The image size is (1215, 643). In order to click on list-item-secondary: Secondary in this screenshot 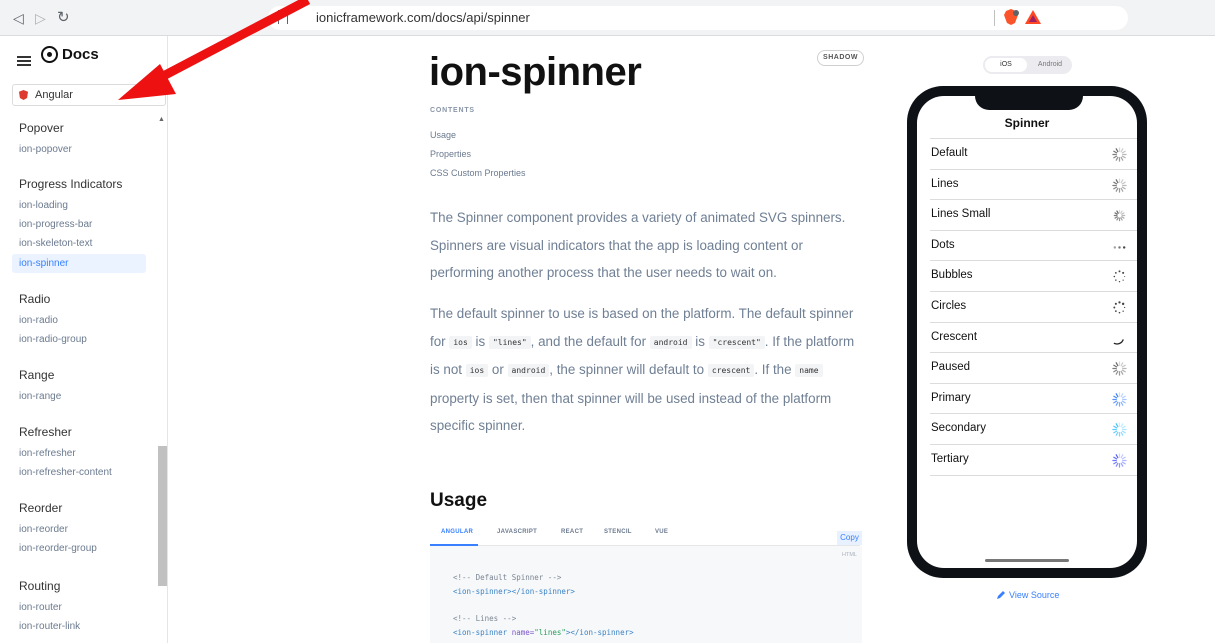, I will do `click(1033, 428)`.